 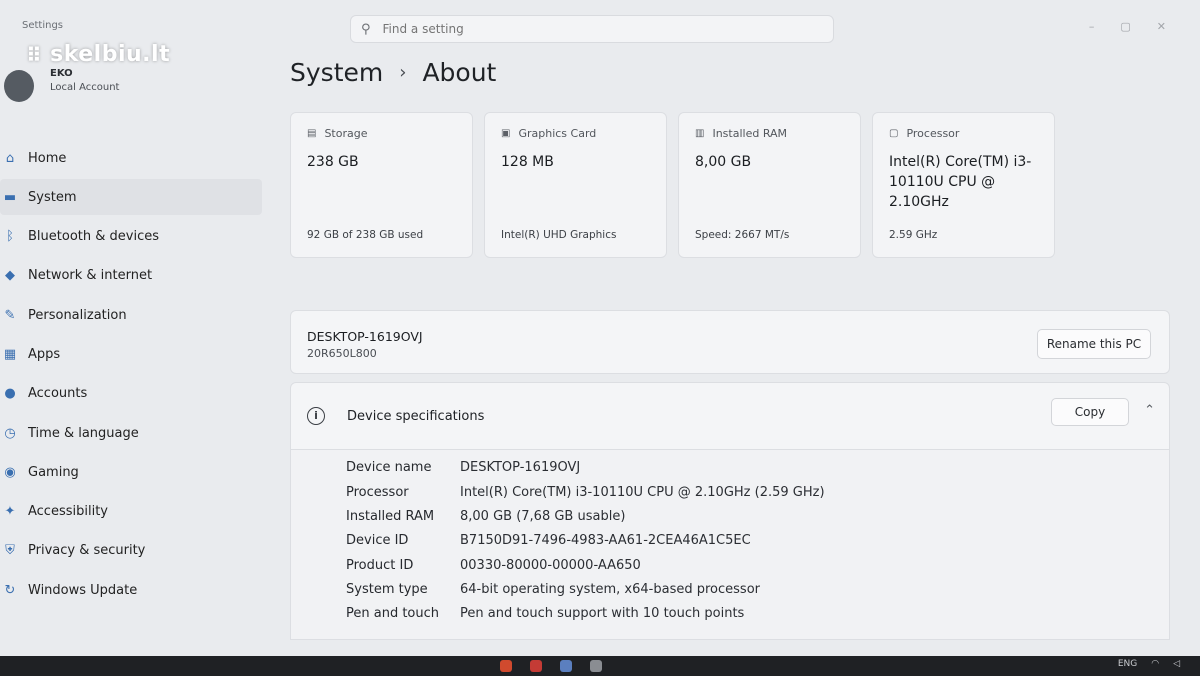 I want to click on network-tray-icon: ◠, so click(x=1155, y=664).